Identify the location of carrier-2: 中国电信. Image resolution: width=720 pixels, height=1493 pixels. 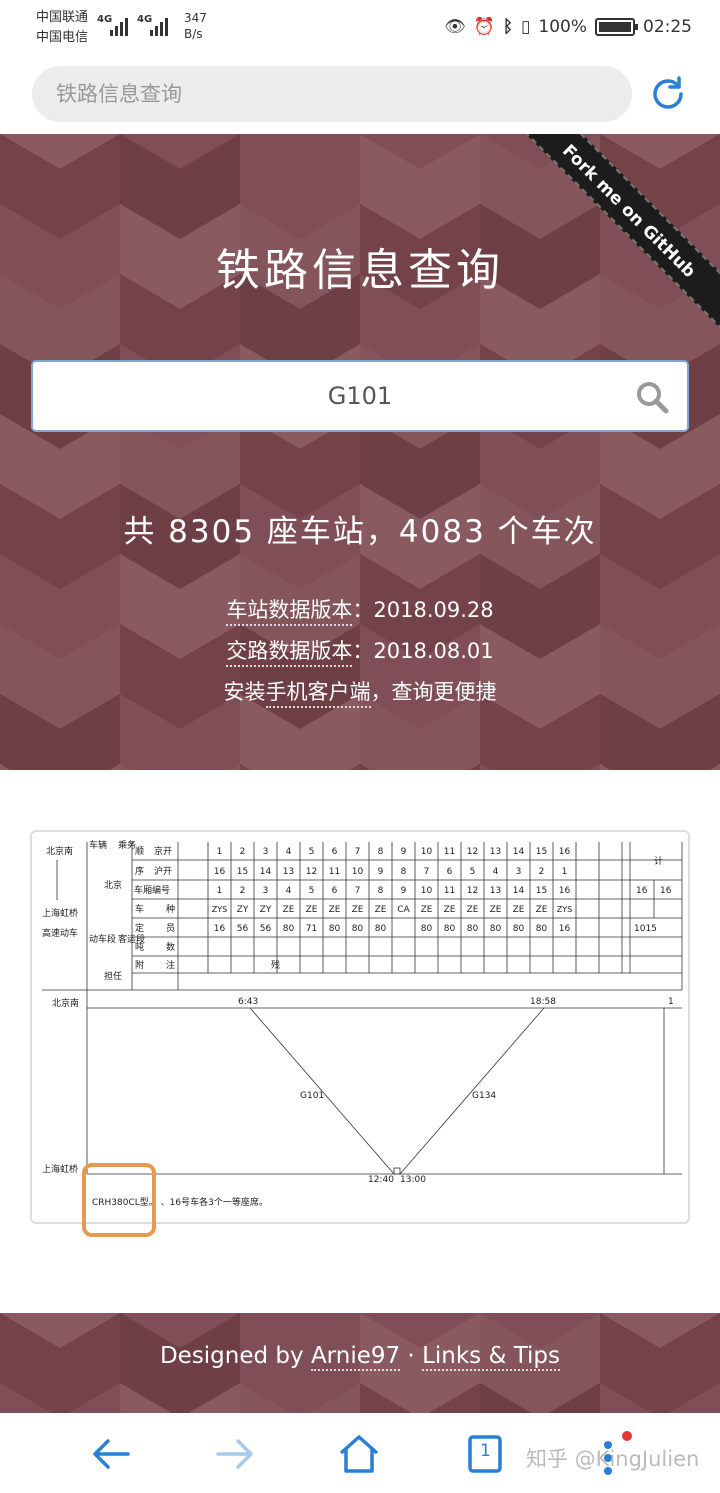
(62, 37).